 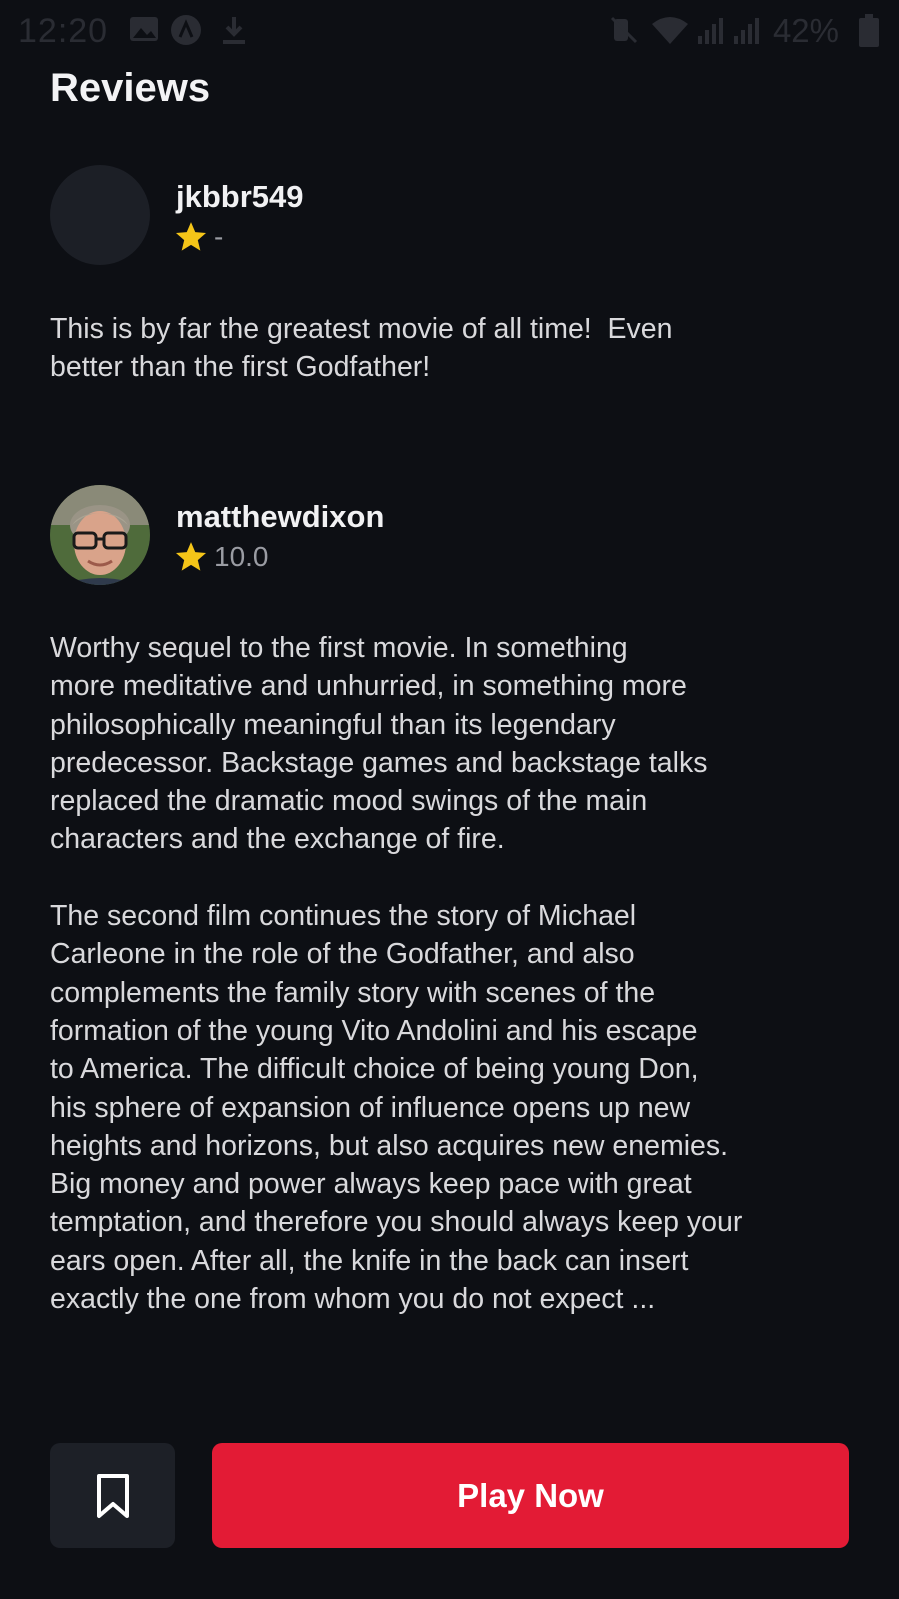 What do you see at coordinates (144, 29) in the screenshot?
I see `gallery-icon` at bounding box center [144, 29].